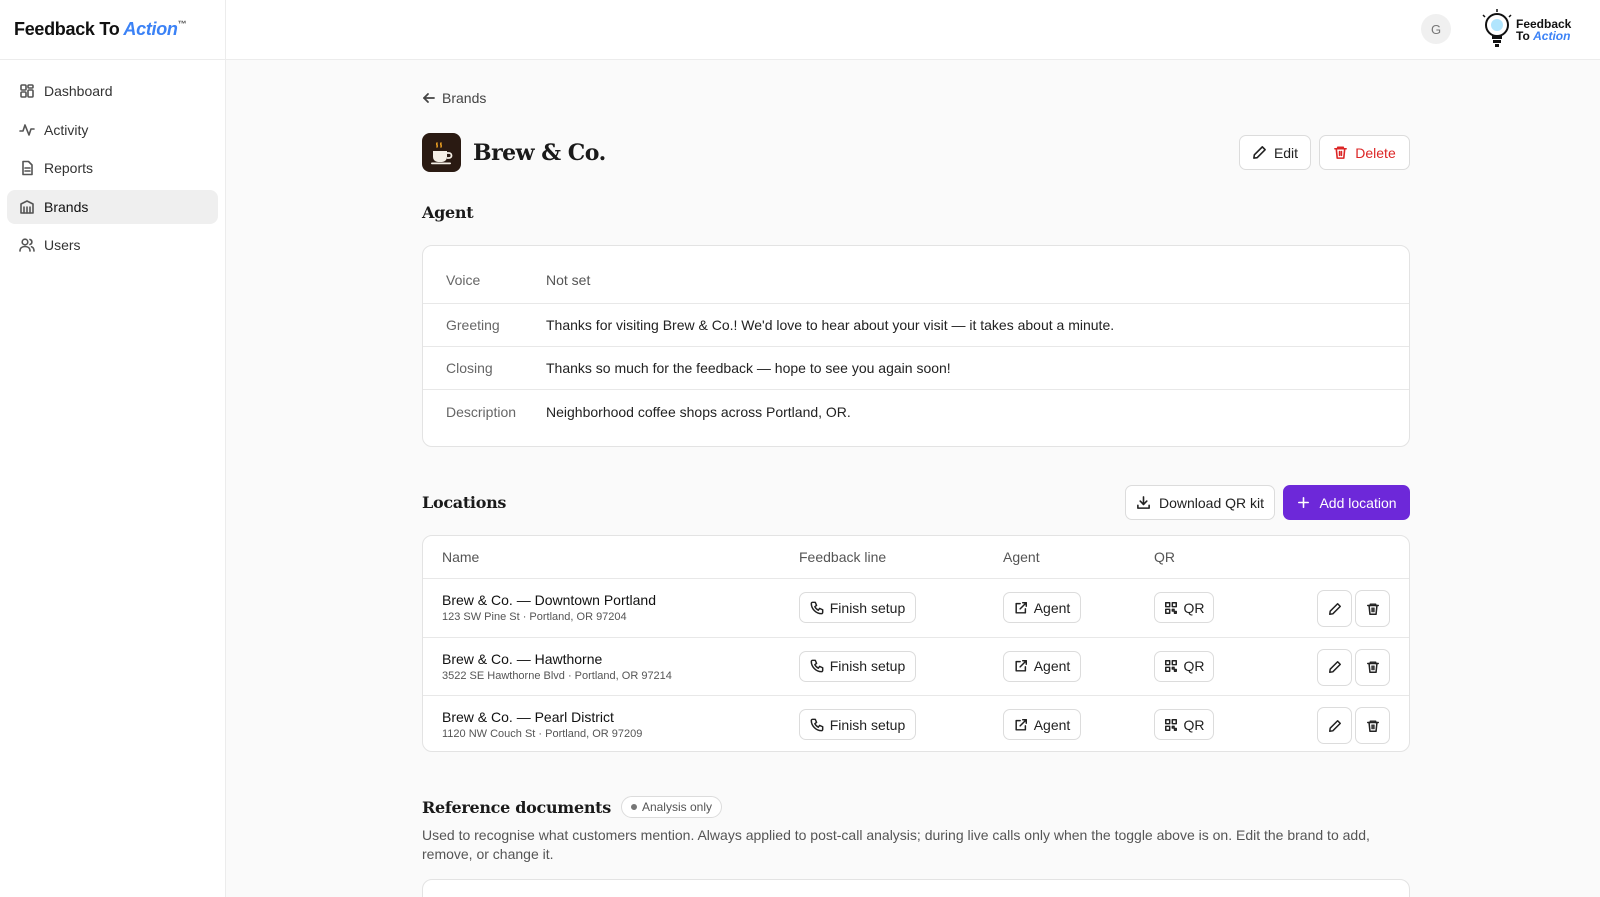 The height and width of the screenshot is (897, 1600). Describe the element at coordinates (916, 557) in the screenshot. I see `table-header: Name Feedback line Agent QR` at that location.